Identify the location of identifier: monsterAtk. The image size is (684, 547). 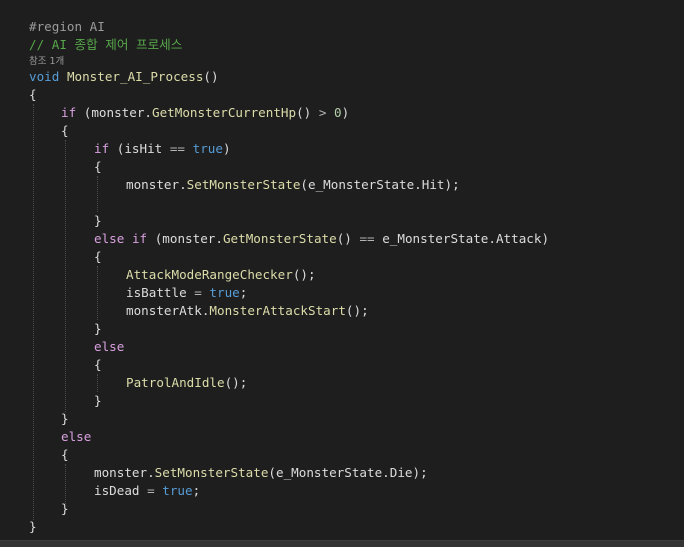
(164, 310).